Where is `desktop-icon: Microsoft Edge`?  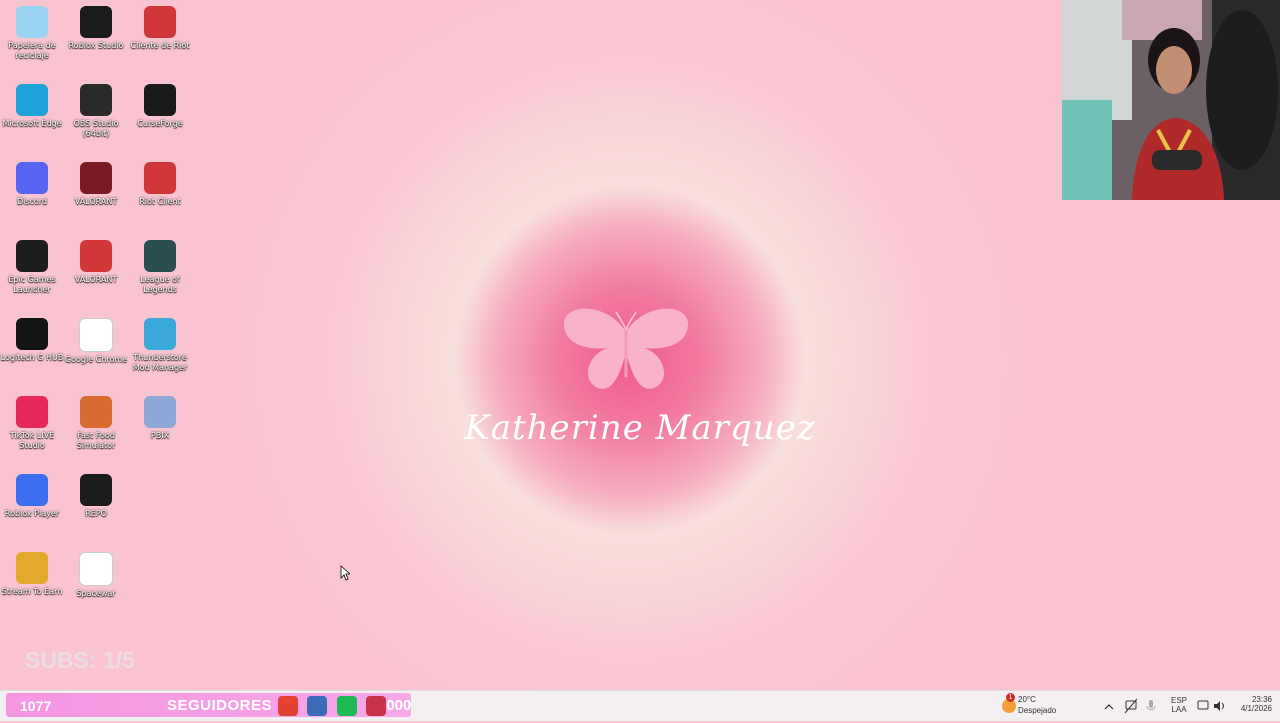 desktop-icon: Microsoft Edge is located at coordinates (32, 106).